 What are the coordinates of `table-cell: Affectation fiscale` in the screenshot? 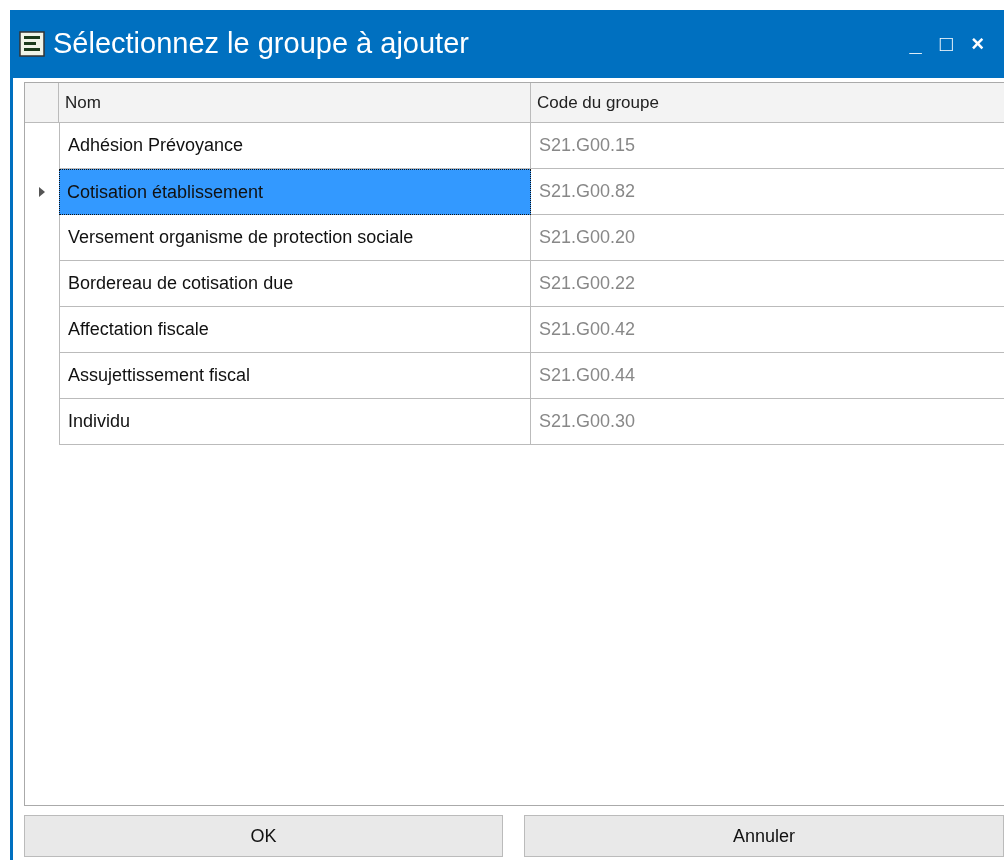 It's located at (295, 330).